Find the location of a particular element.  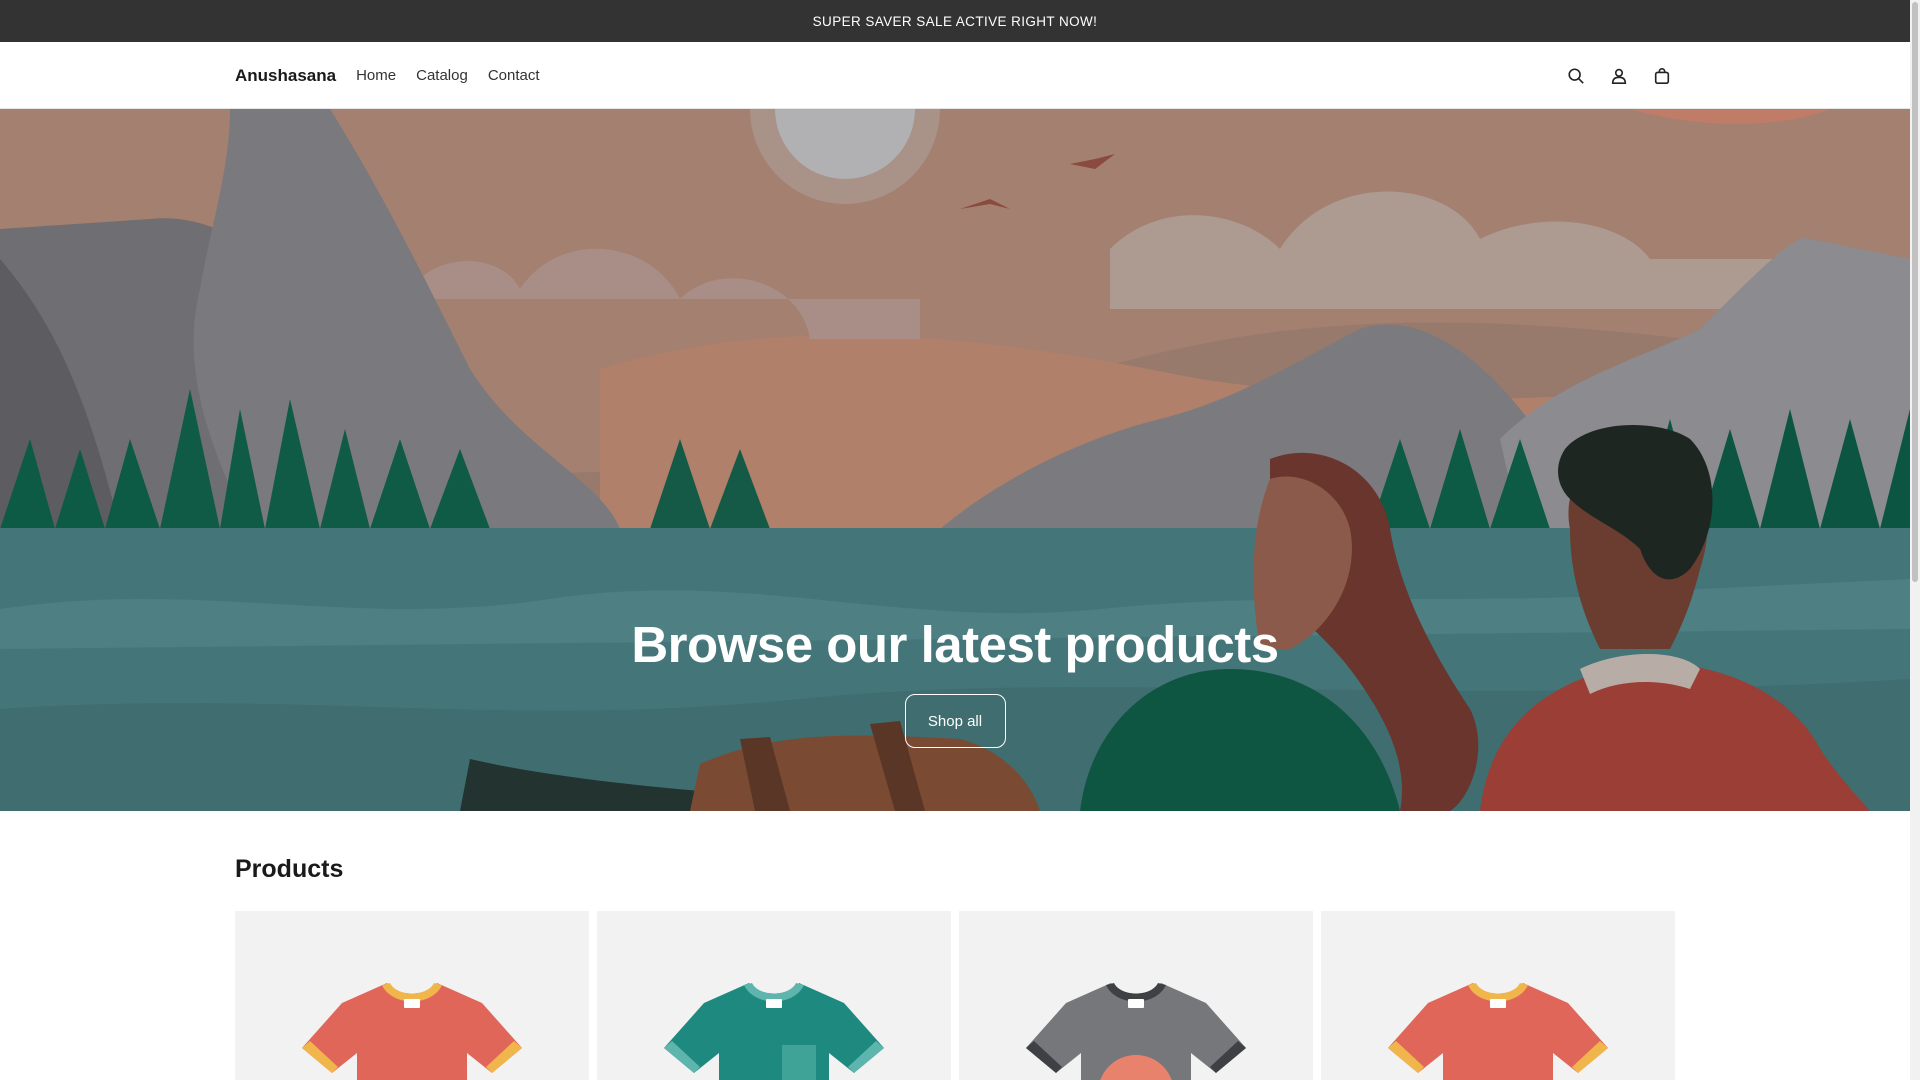

cart-icon is located at coordinates (1661, 75).